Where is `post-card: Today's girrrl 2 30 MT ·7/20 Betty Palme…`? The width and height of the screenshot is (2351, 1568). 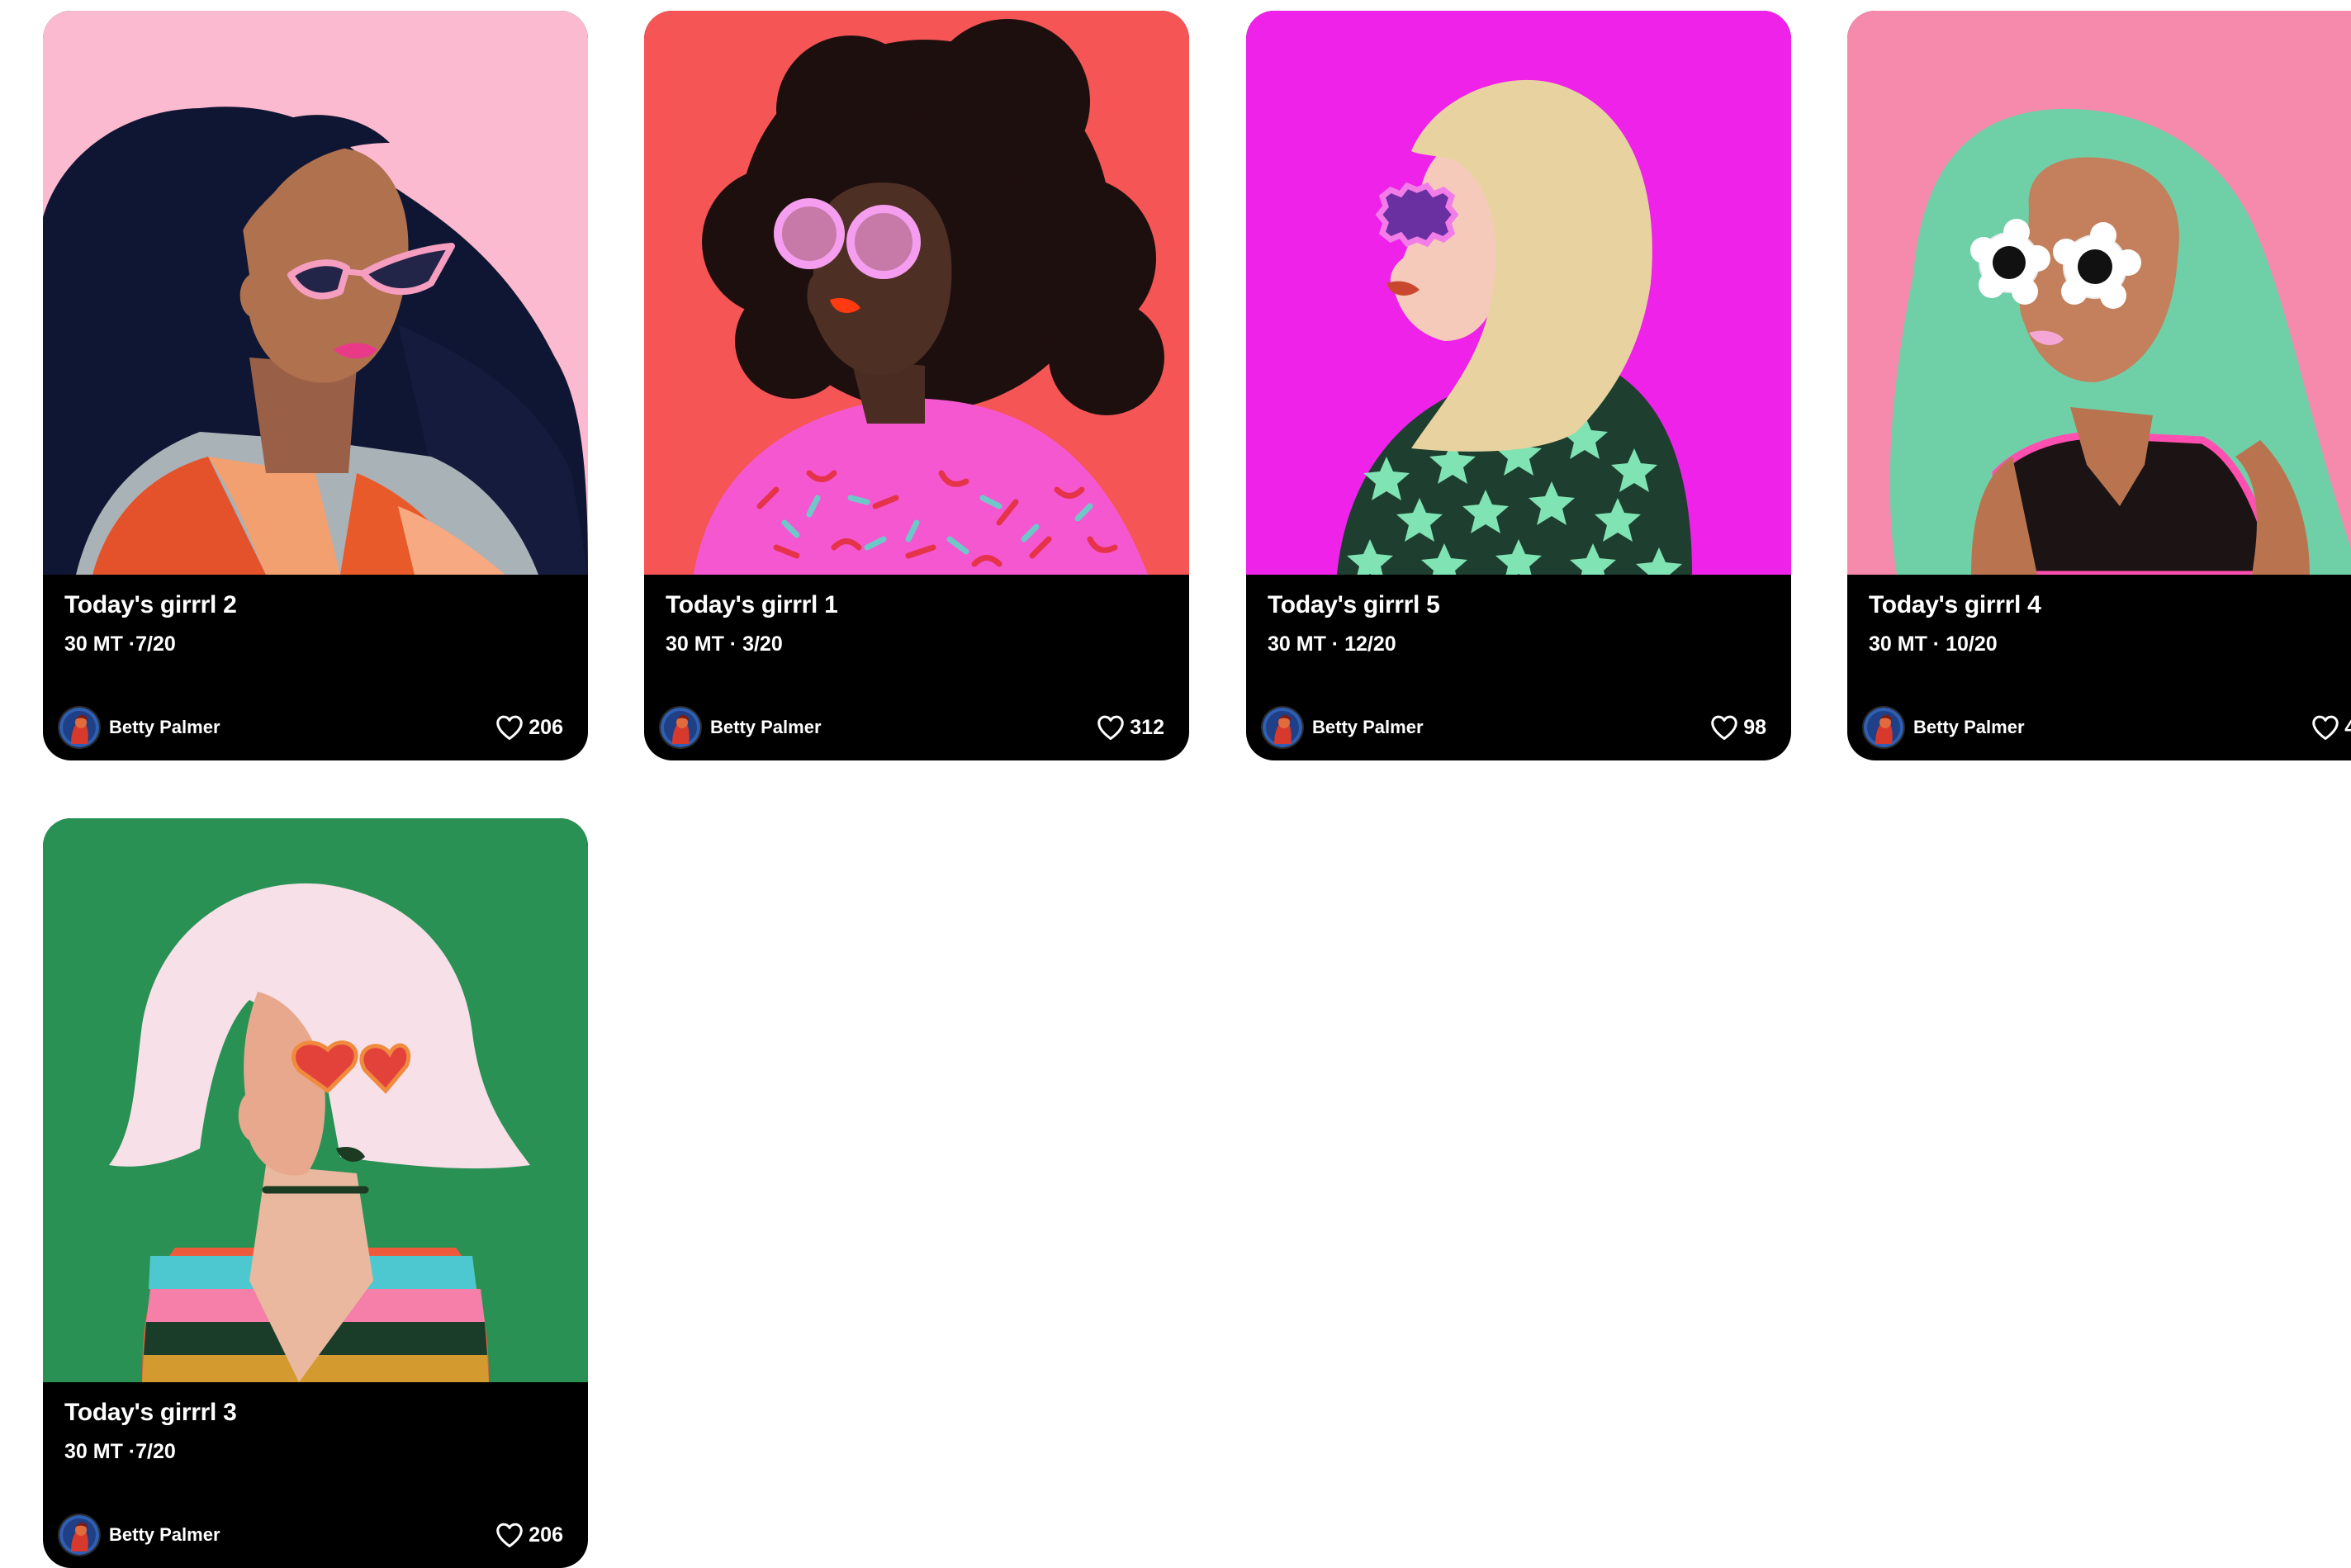 post-card: Today's girrrl 2 30 MT ·7/20 Betty Palme… is located at coordinates (316, 385).